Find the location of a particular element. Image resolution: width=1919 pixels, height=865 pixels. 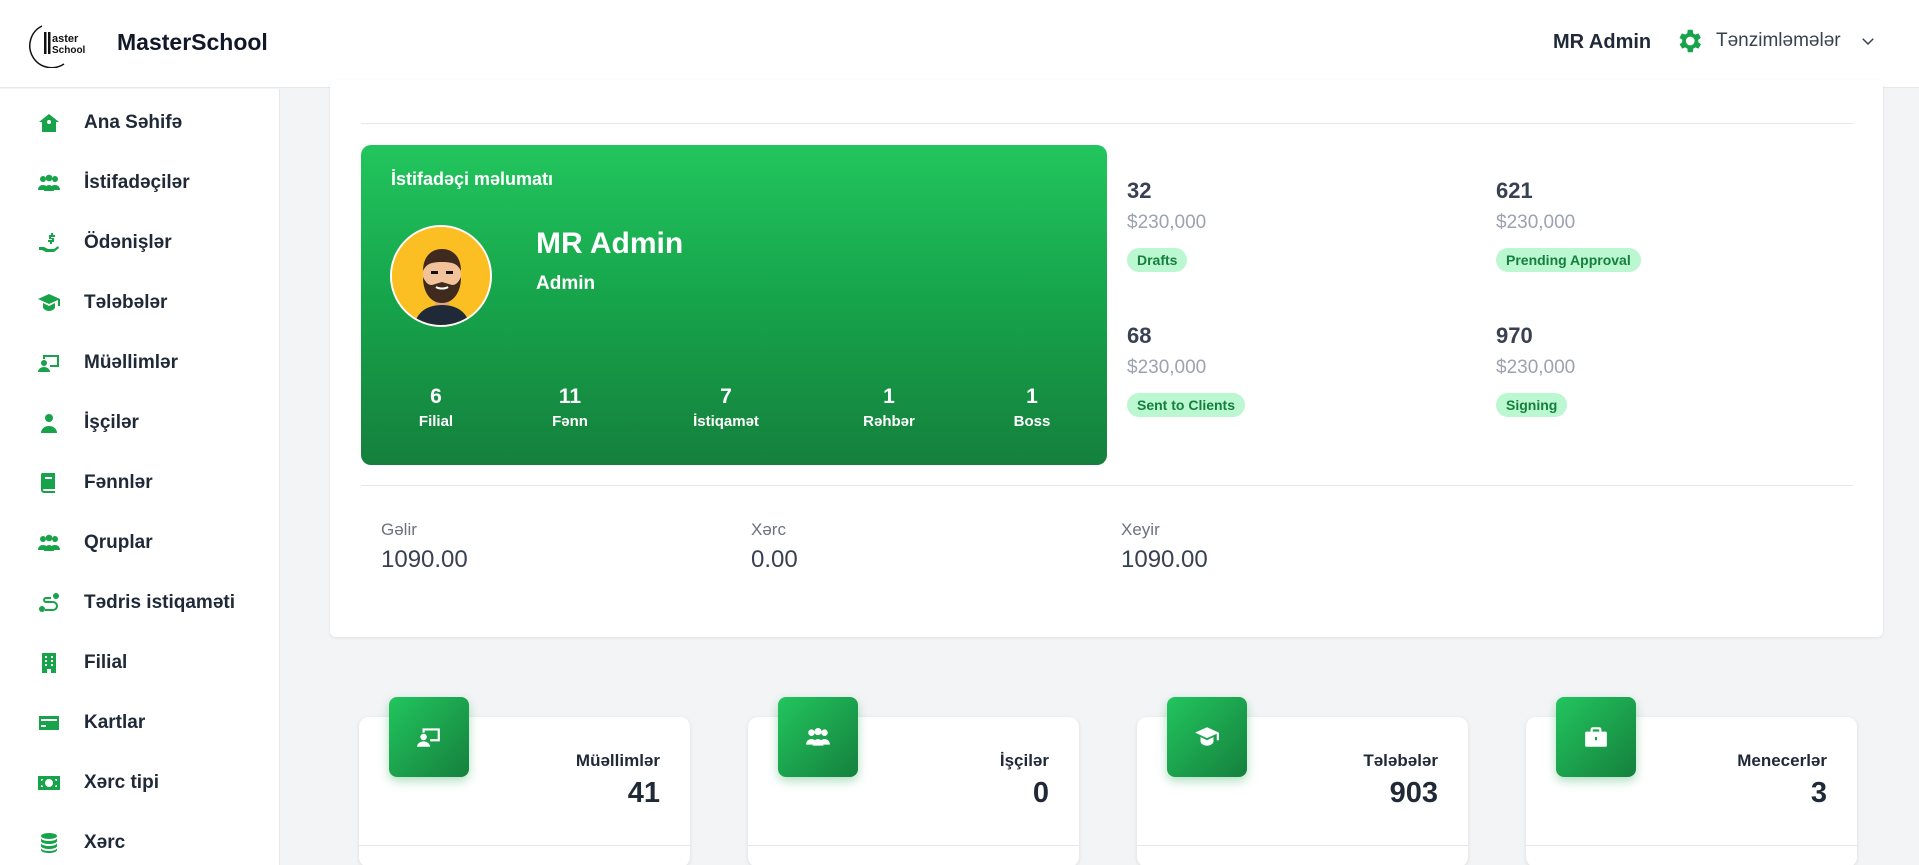

profile-stat-value: 6 is located at coordinates (436, 396).